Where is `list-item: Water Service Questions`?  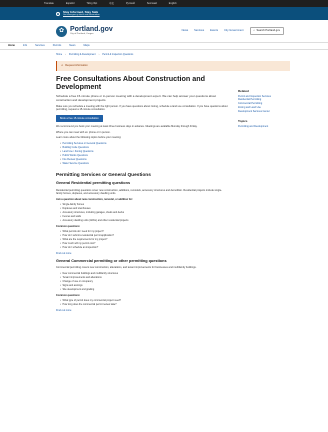 list-item: Water Service Questions is located at coordinates (144, 163).